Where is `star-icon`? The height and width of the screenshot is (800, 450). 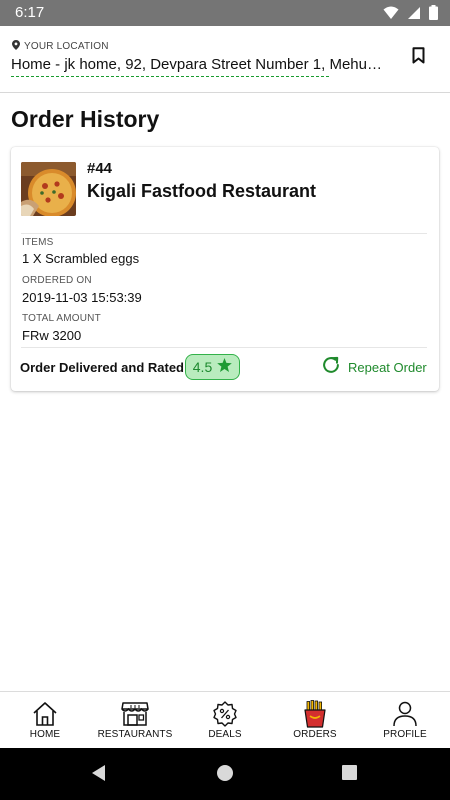
star-icon is located at coordinates (225, 367).